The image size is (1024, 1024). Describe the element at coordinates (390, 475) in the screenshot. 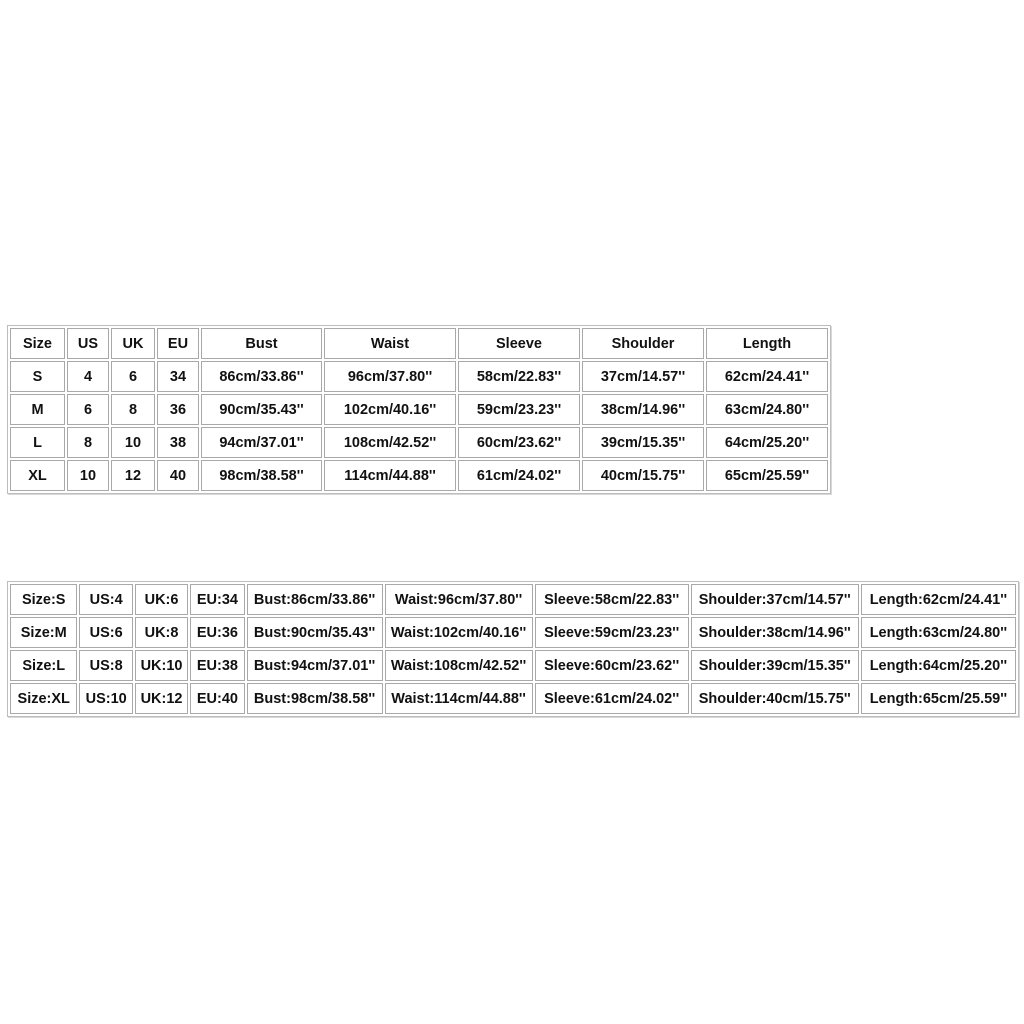

I see `table-cell: 114cm/44.88''` at that location.